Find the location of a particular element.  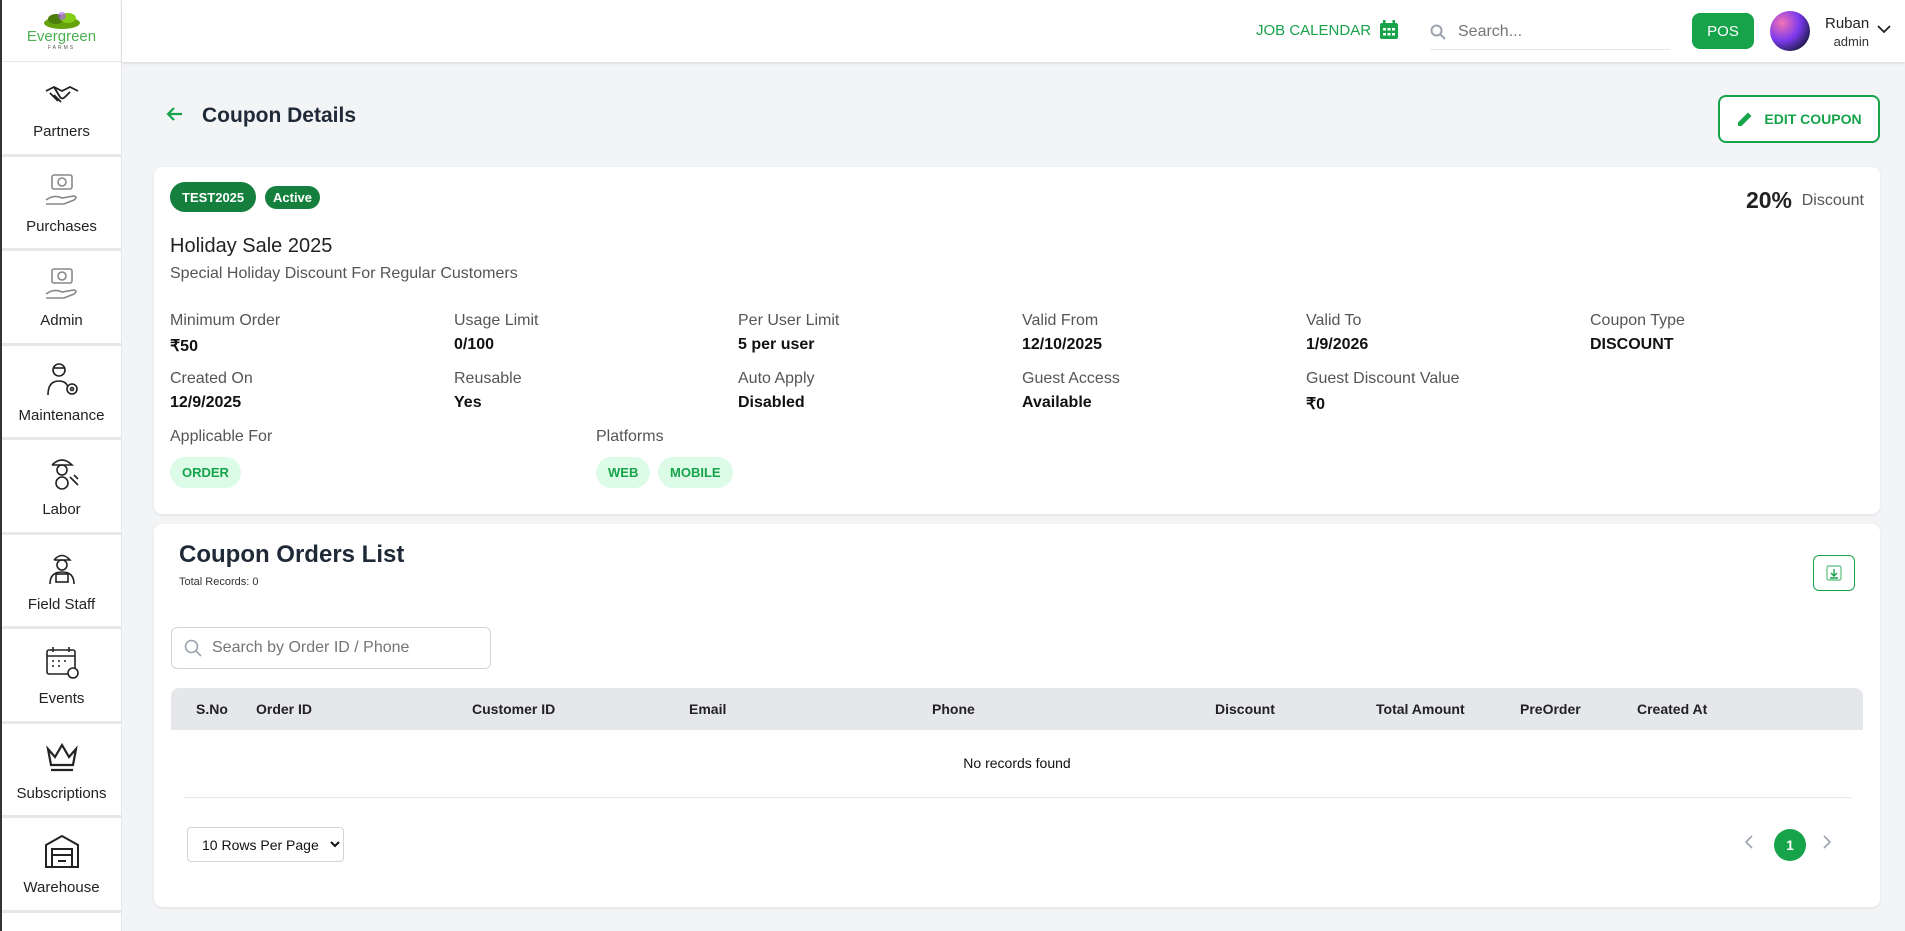

search-icon is located at coordinates (193, 648).